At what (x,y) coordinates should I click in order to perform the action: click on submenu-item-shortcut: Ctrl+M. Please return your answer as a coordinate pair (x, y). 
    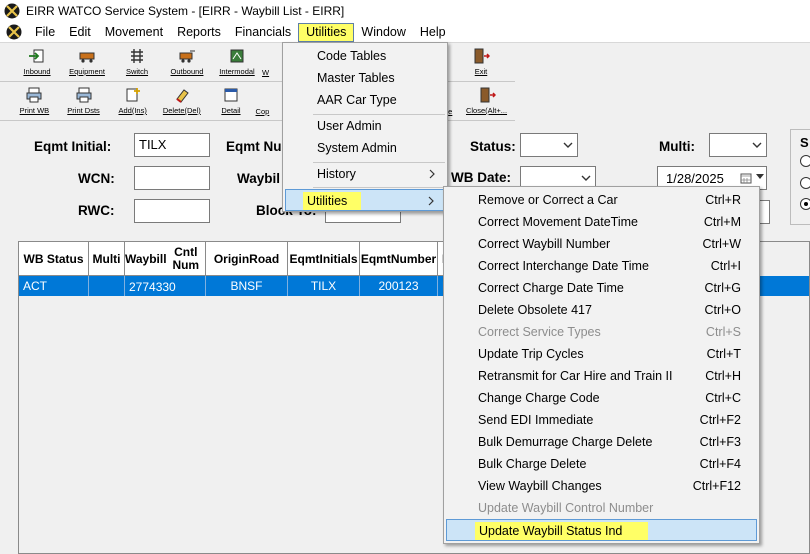
    Looking at the image, I should click on (722, 222).